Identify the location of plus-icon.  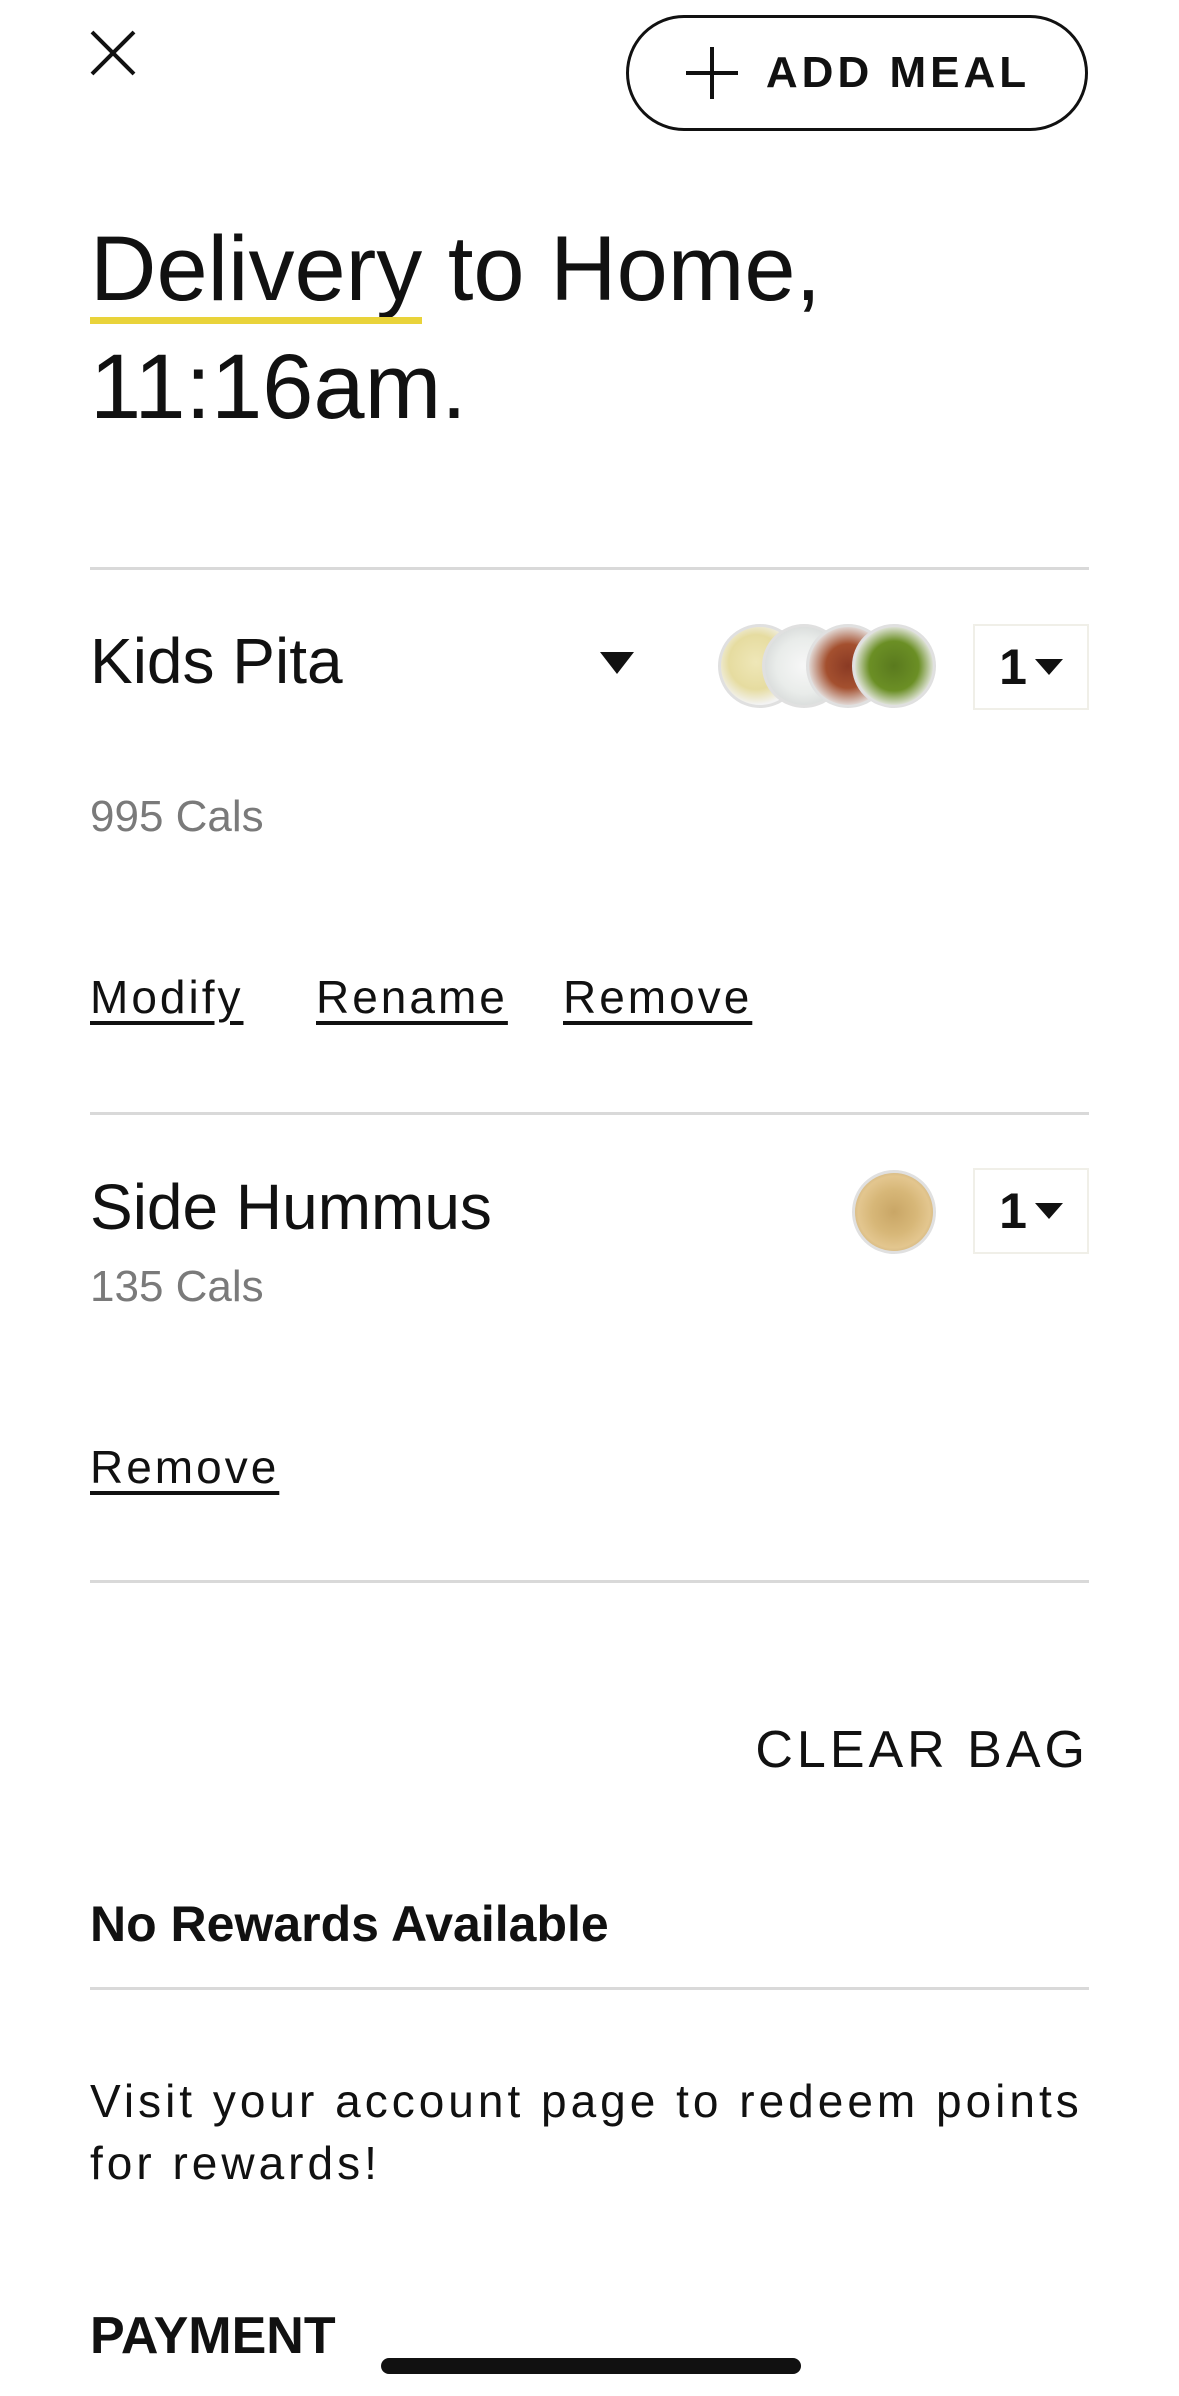
(711, 73).